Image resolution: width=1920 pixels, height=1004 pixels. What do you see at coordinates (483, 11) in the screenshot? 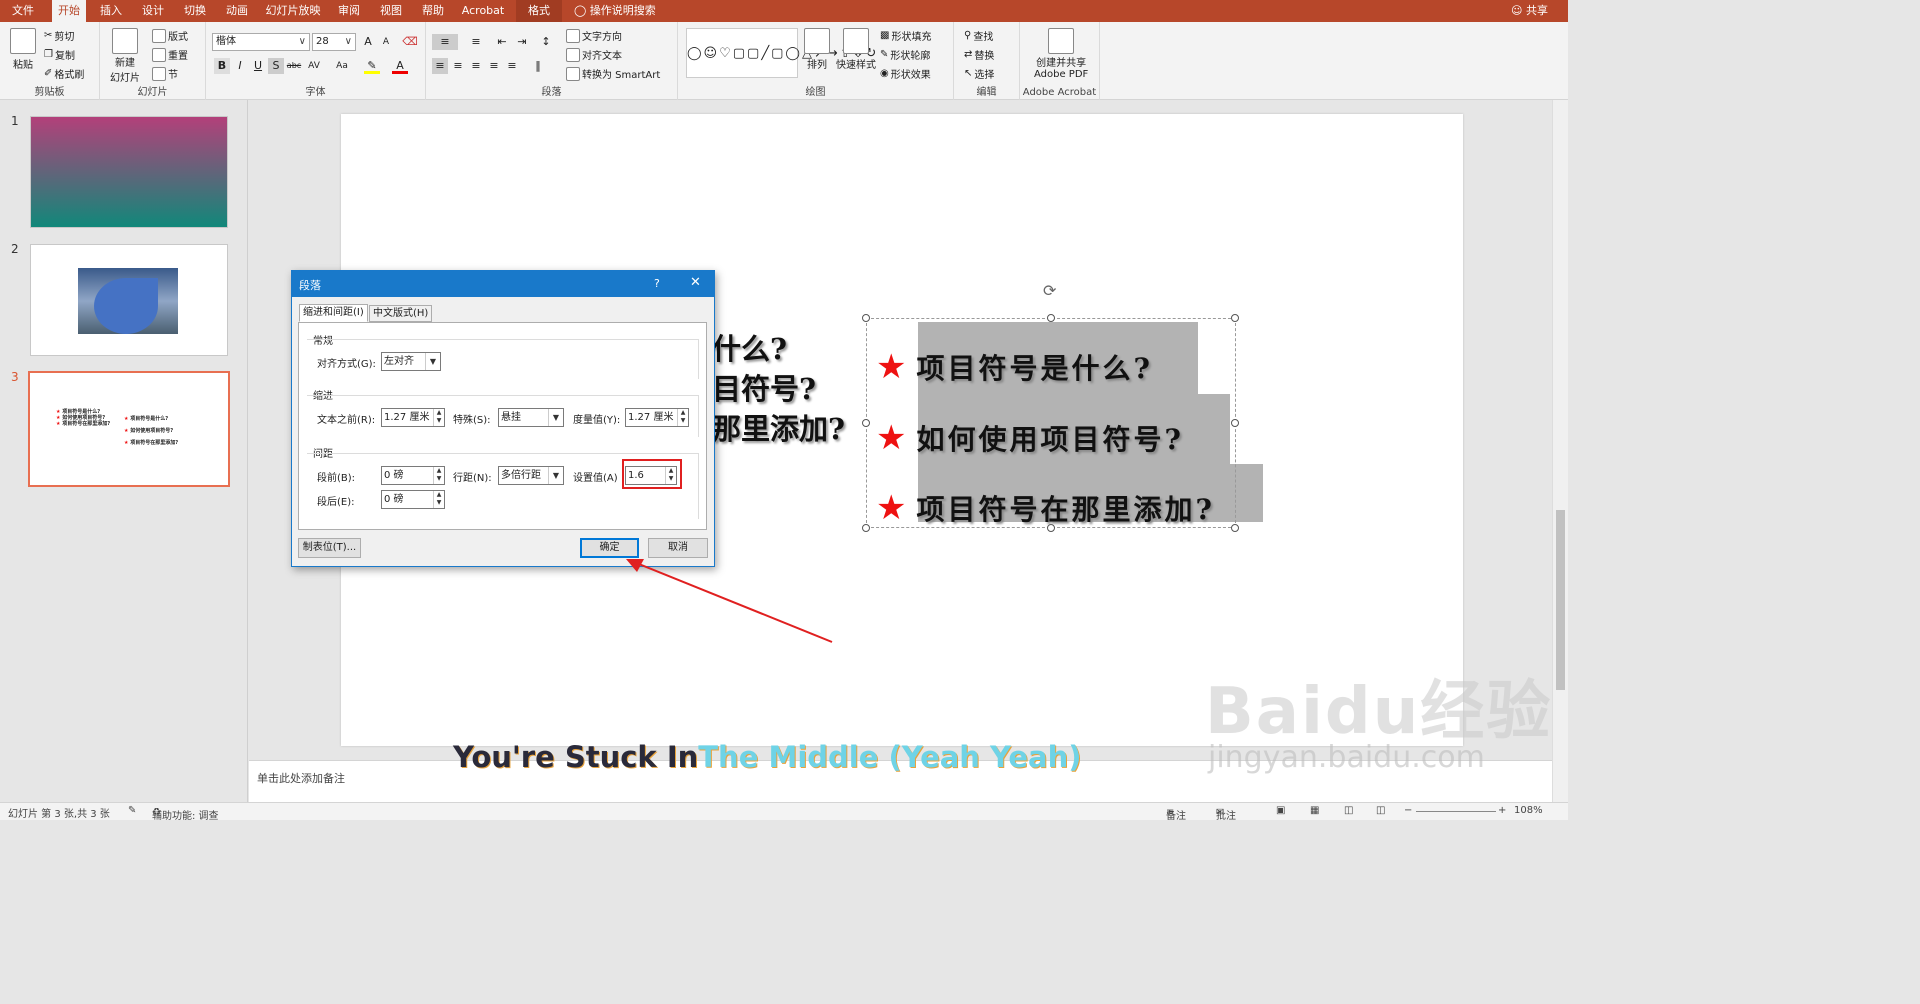
I see `tab-acrobat: Acrobat` at bounding box center [483, 11].